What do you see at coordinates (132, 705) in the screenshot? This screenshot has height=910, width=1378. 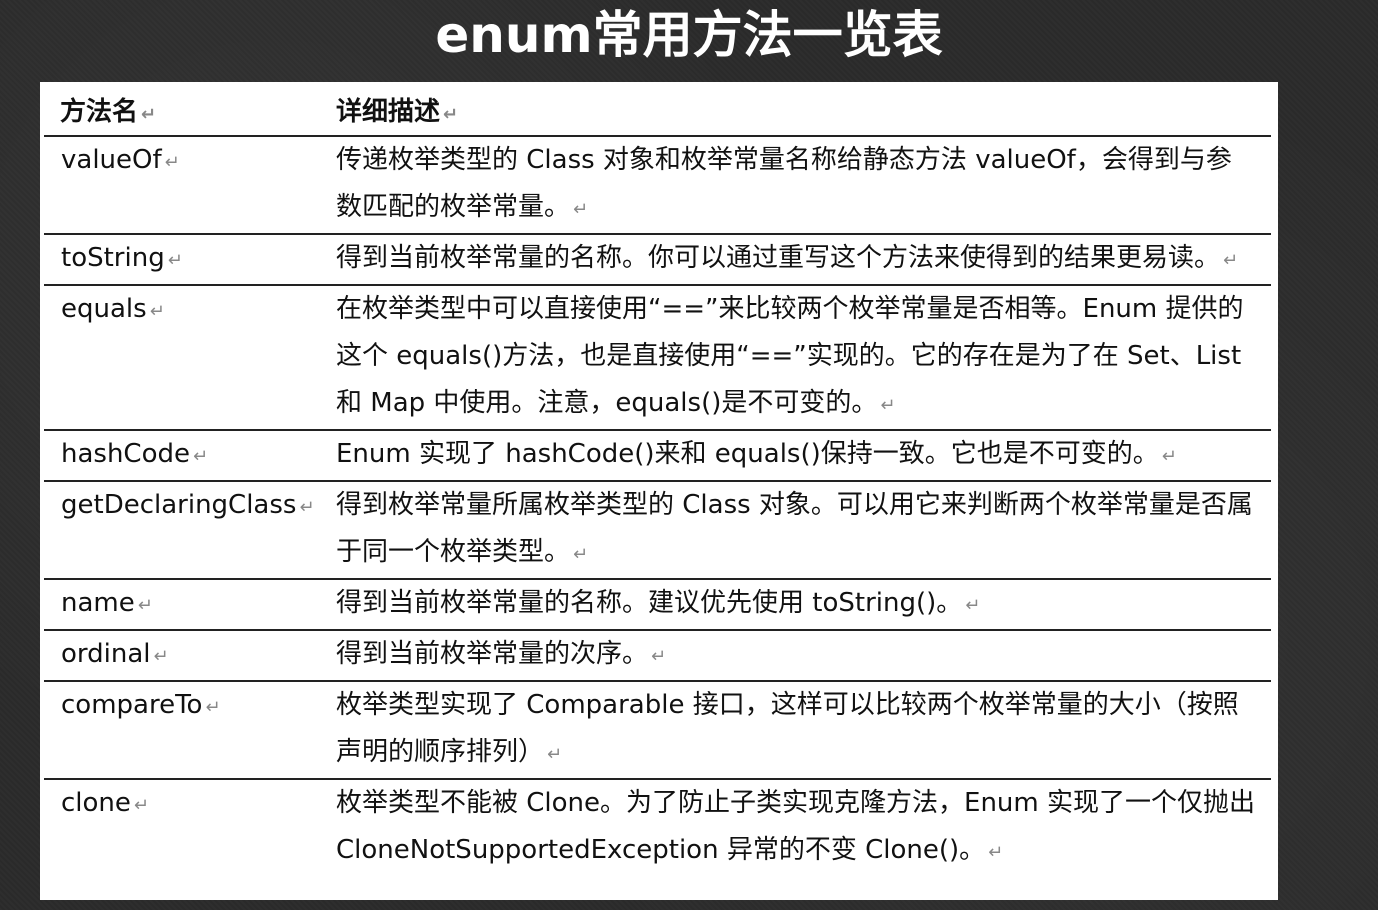 I see `method-name: compareTo` at bounding box center [132, 705].